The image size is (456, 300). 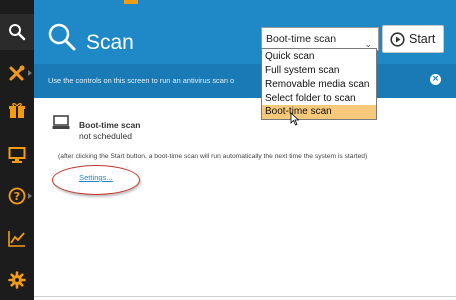 I want to click on sidebar-item-store, so click(x=17, y=111).